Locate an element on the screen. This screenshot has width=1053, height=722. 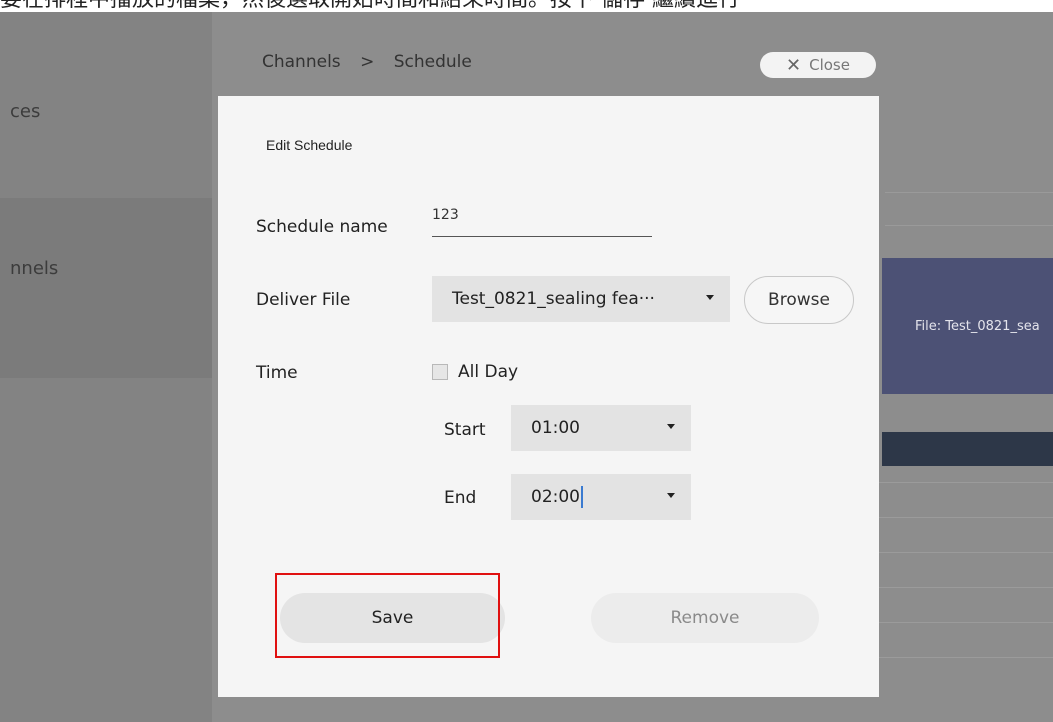
close-button: ✕ Close is located at coordinates (818, 65).